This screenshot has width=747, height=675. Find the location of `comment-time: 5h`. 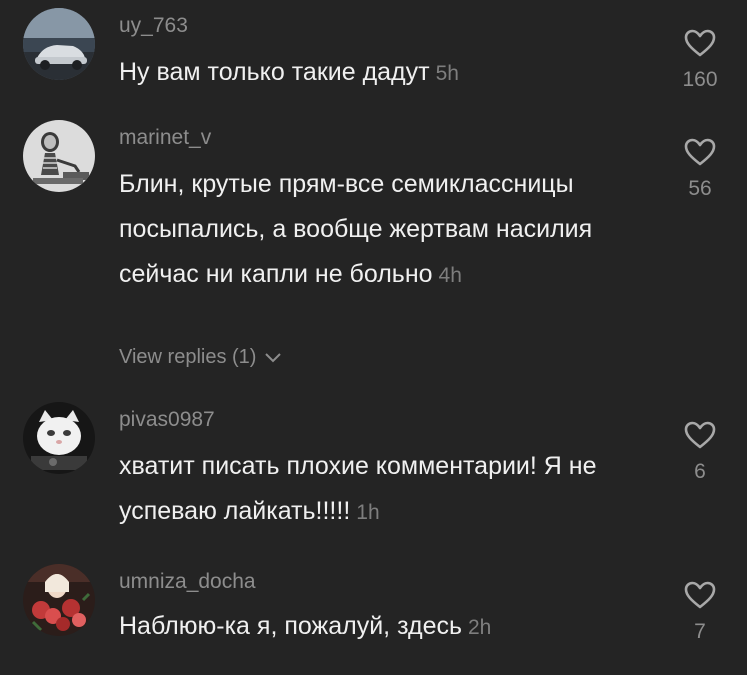

comment-time: 5h is located at coordinates (447, 73).